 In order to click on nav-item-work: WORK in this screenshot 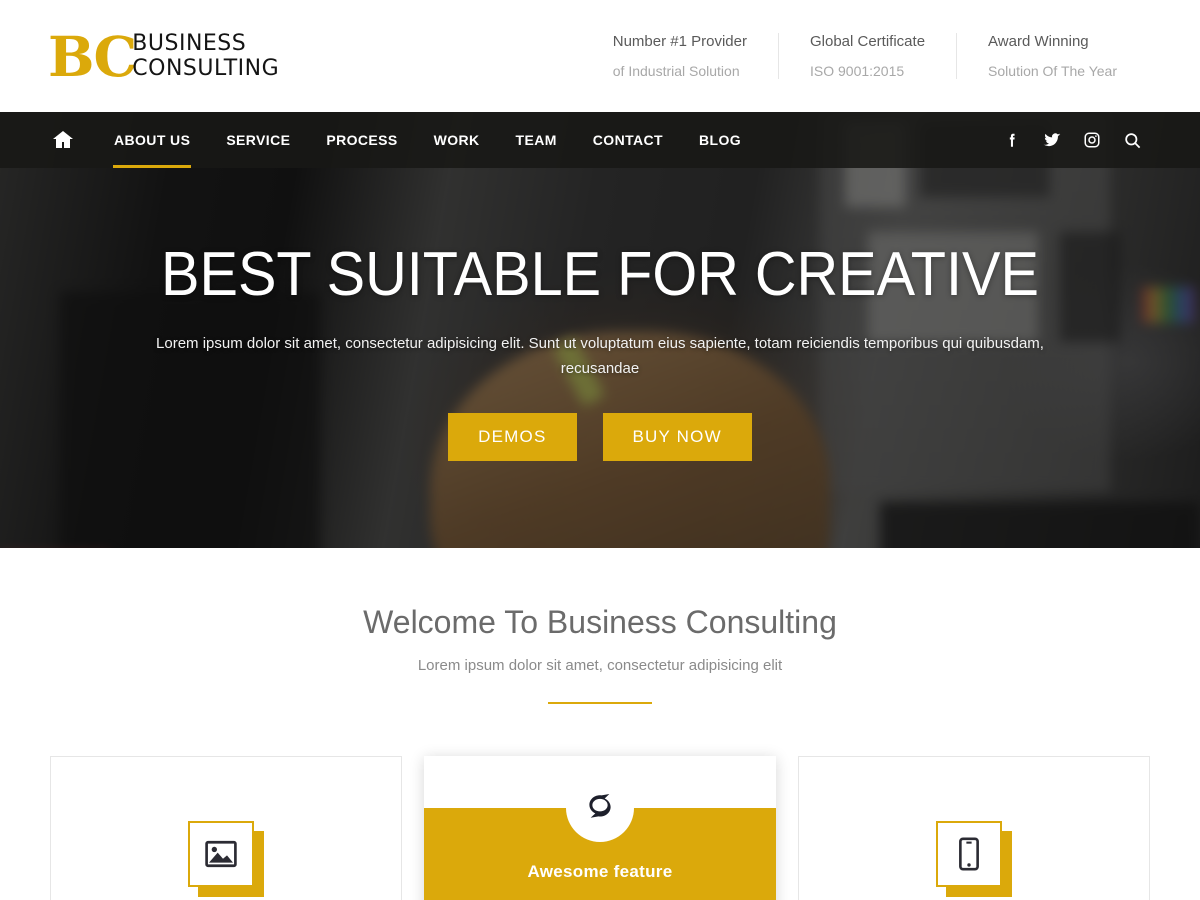, I will do `click(457, 140)`.